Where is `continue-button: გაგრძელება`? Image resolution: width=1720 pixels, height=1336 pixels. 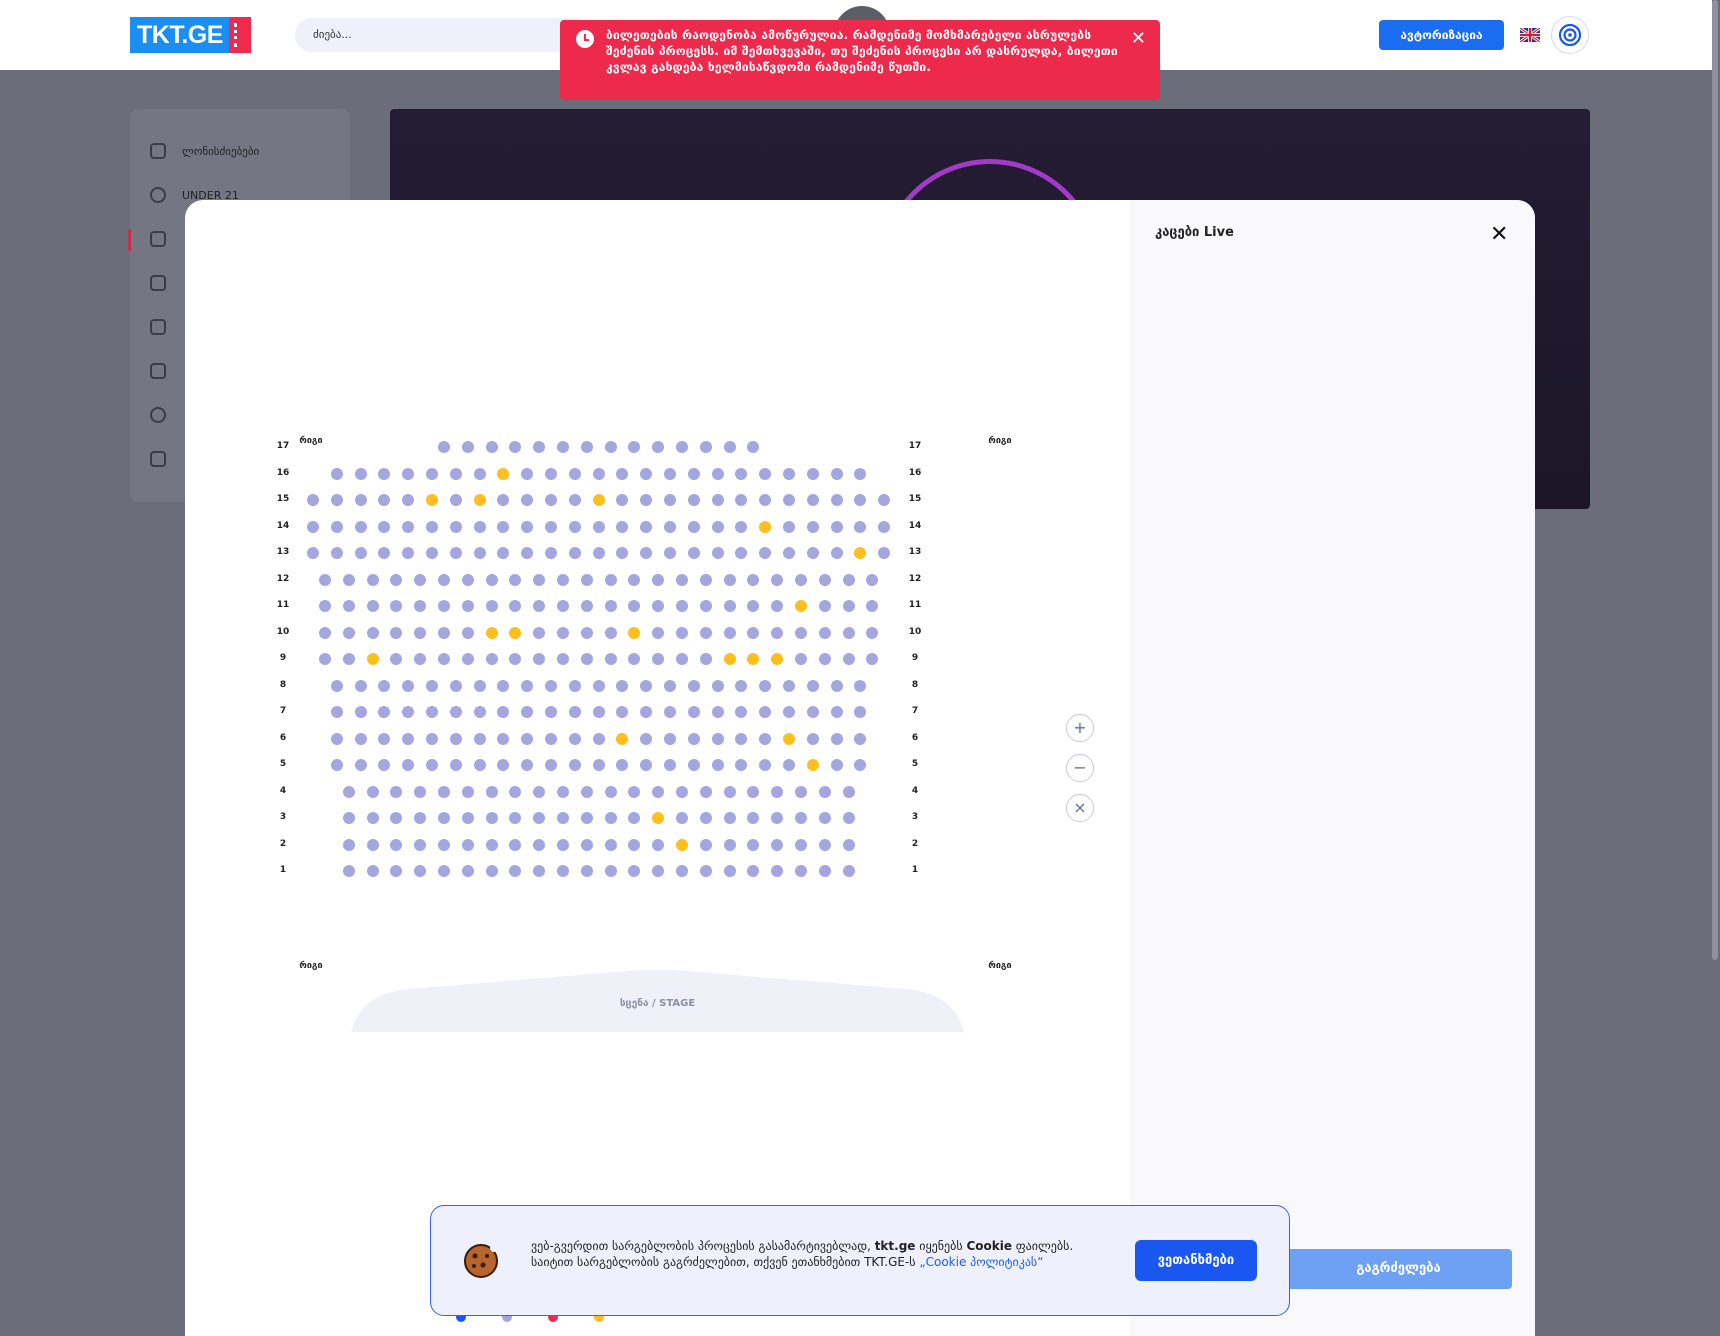 continue-button: გაგრძელება is located at coordinates (1398, 1269).